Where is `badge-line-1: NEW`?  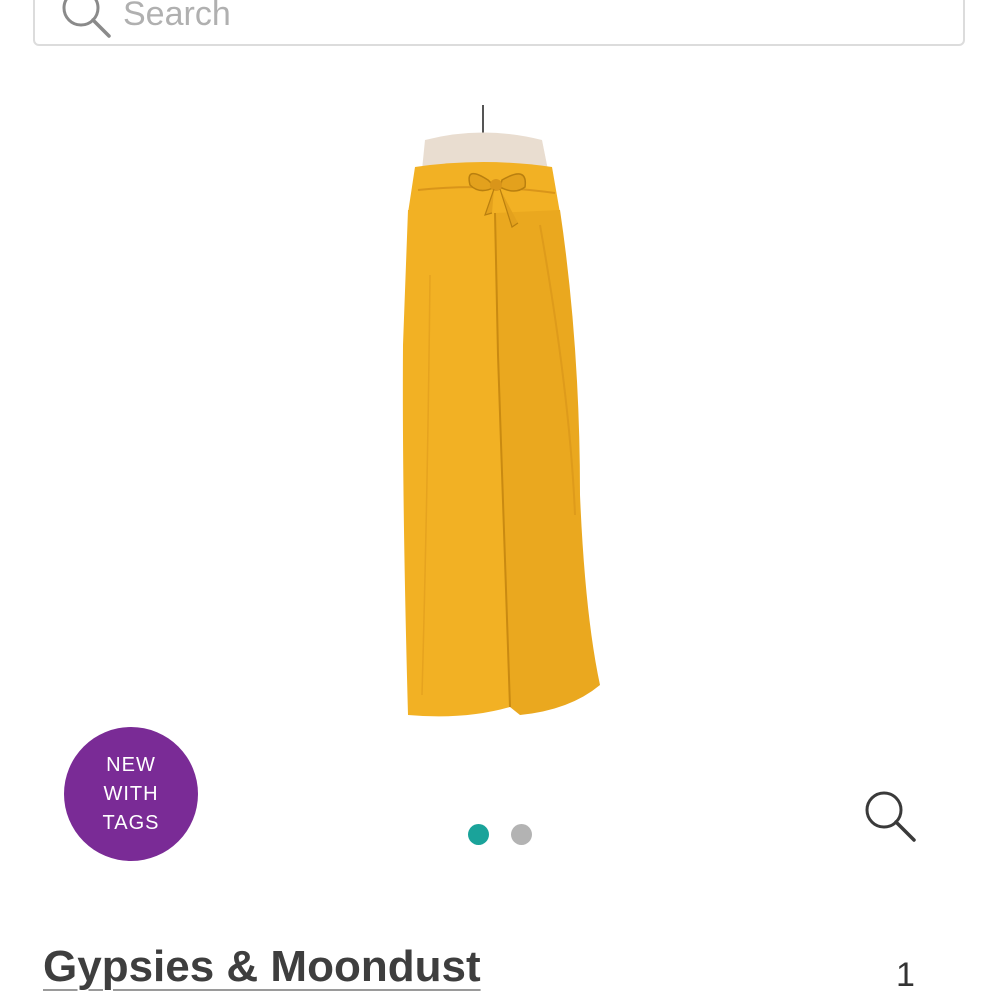 badge-line-1: NEW is located at coordinates (131, 764).